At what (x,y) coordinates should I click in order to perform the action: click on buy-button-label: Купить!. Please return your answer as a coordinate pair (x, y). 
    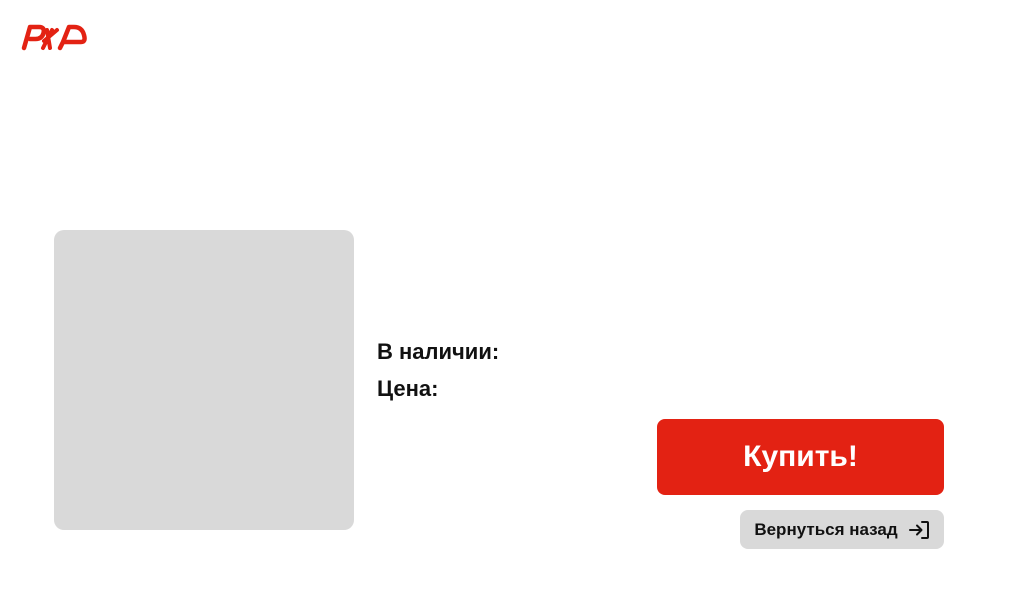
    Looking at the image, I should click on (800, 456).